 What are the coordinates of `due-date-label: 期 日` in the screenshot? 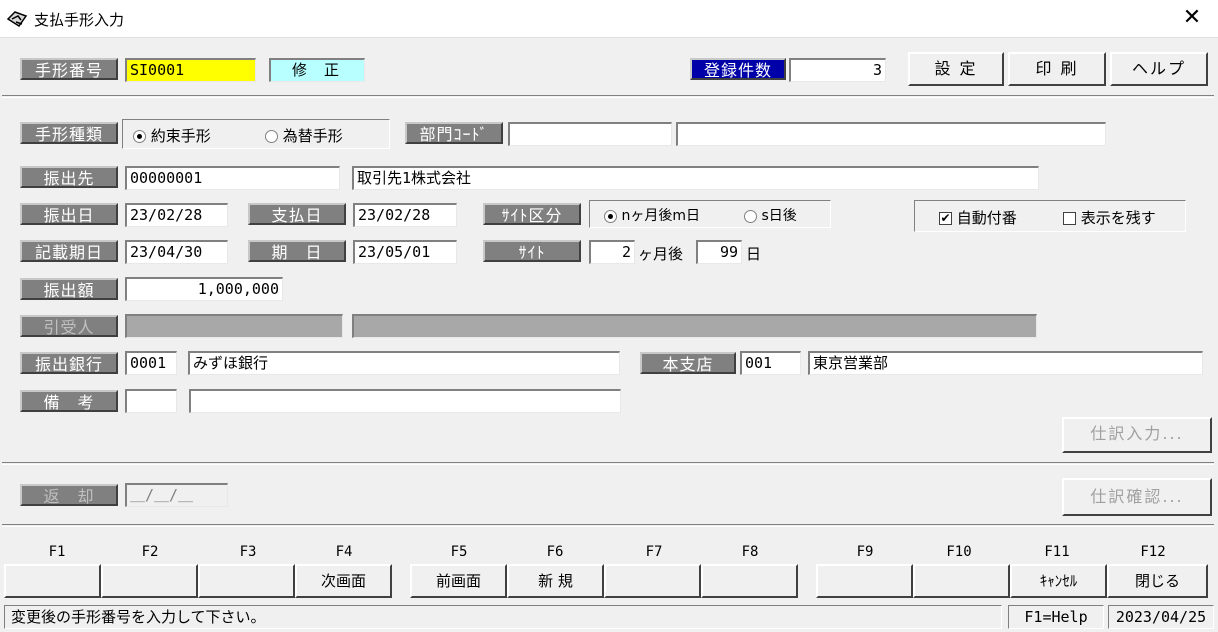 It's located at (297, 251).